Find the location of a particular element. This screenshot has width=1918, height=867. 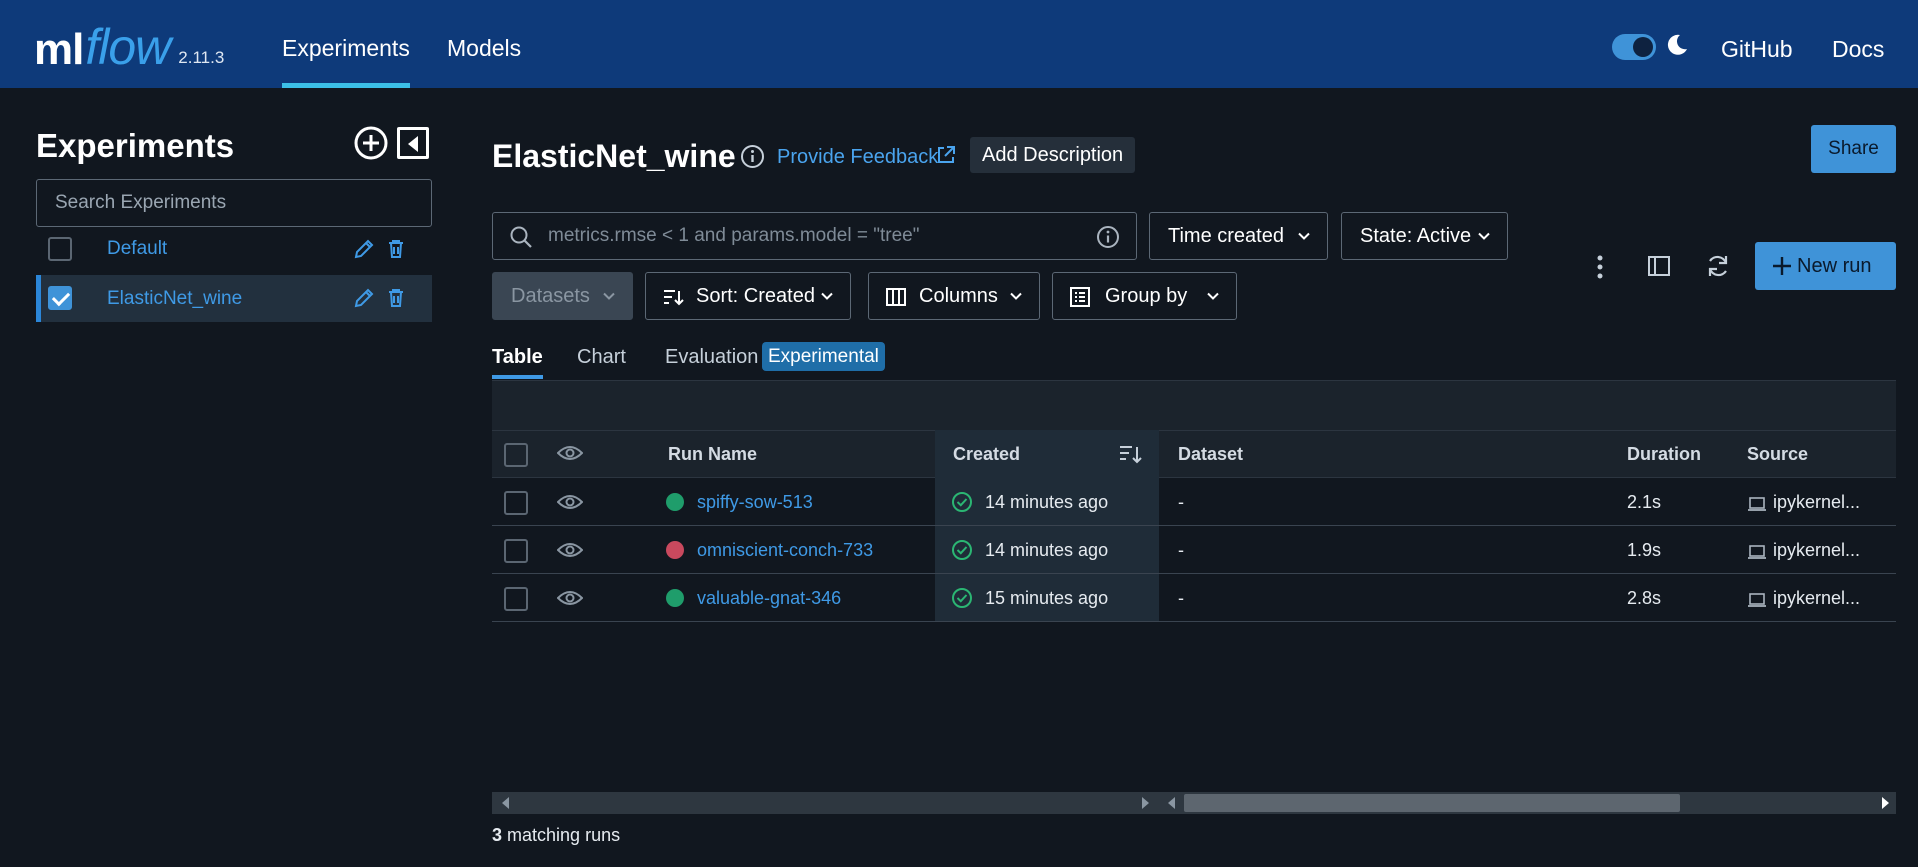

state-label: State: Active is located at coordinates (1416, 236).